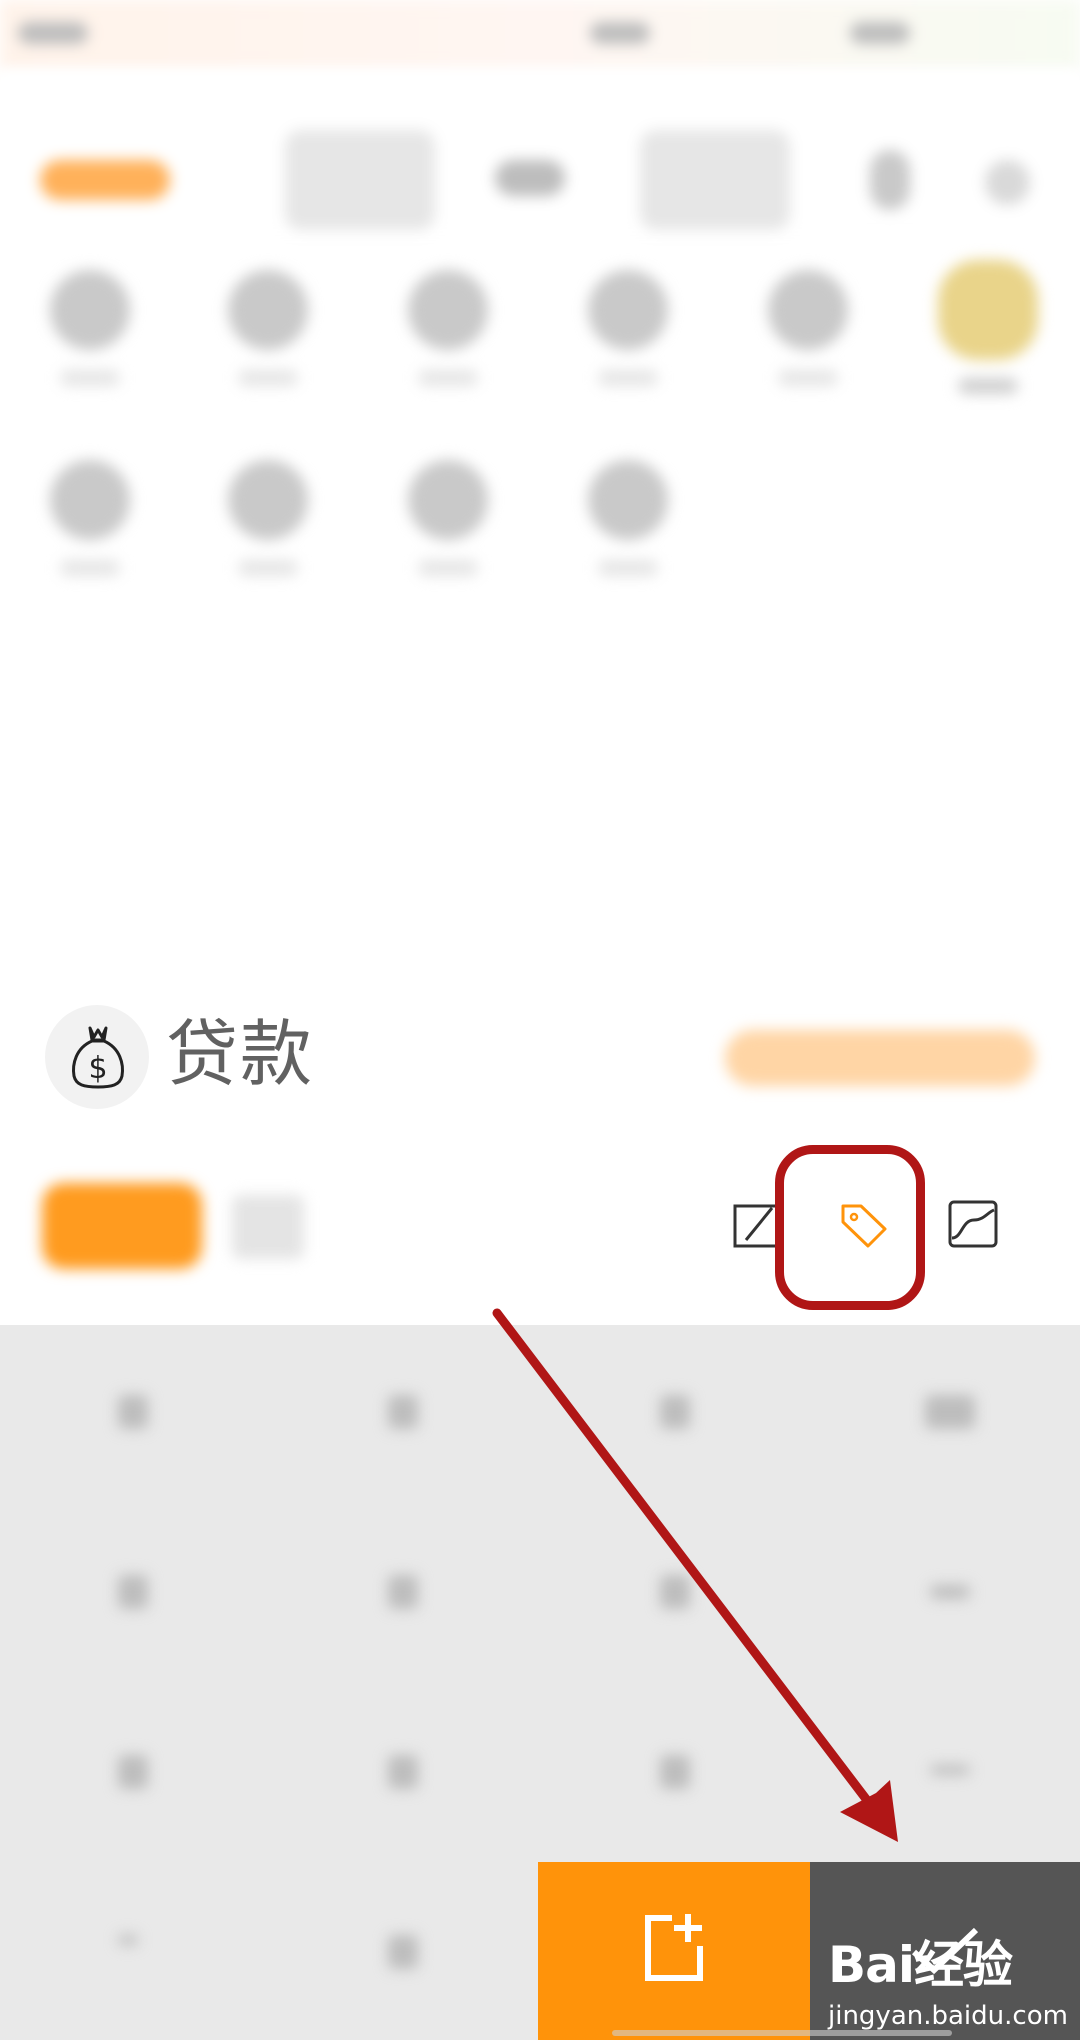 This screenshot has height=2040, width=1080. I want to click on key-dot, so click(128, 1940).